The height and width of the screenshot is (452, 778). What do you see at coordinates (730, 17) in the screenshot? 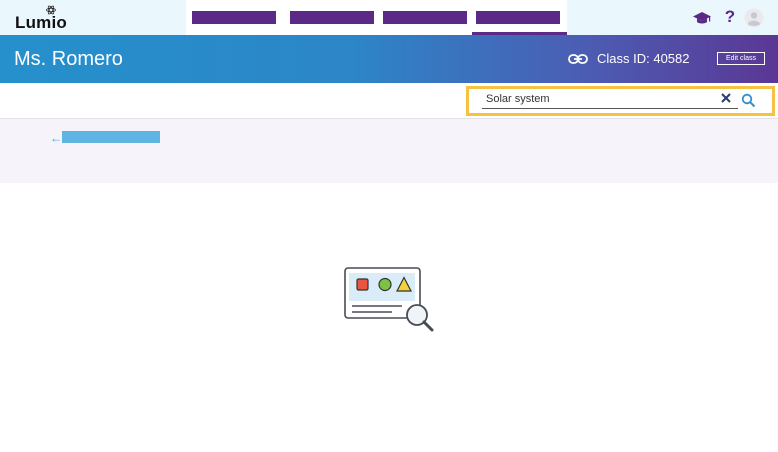
I see `help-icon: ?` at bounding box center [730, 17].